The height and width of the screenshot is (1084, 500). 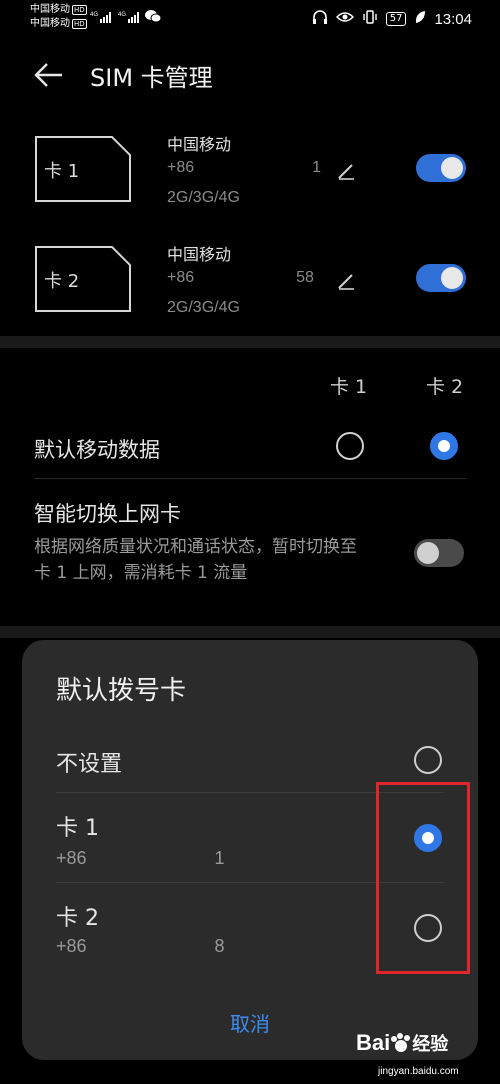 What do you see at coordinates (89, 762) in the screenshot?
I see `option-none-label: 不设置` at bounding box center [89, 762].